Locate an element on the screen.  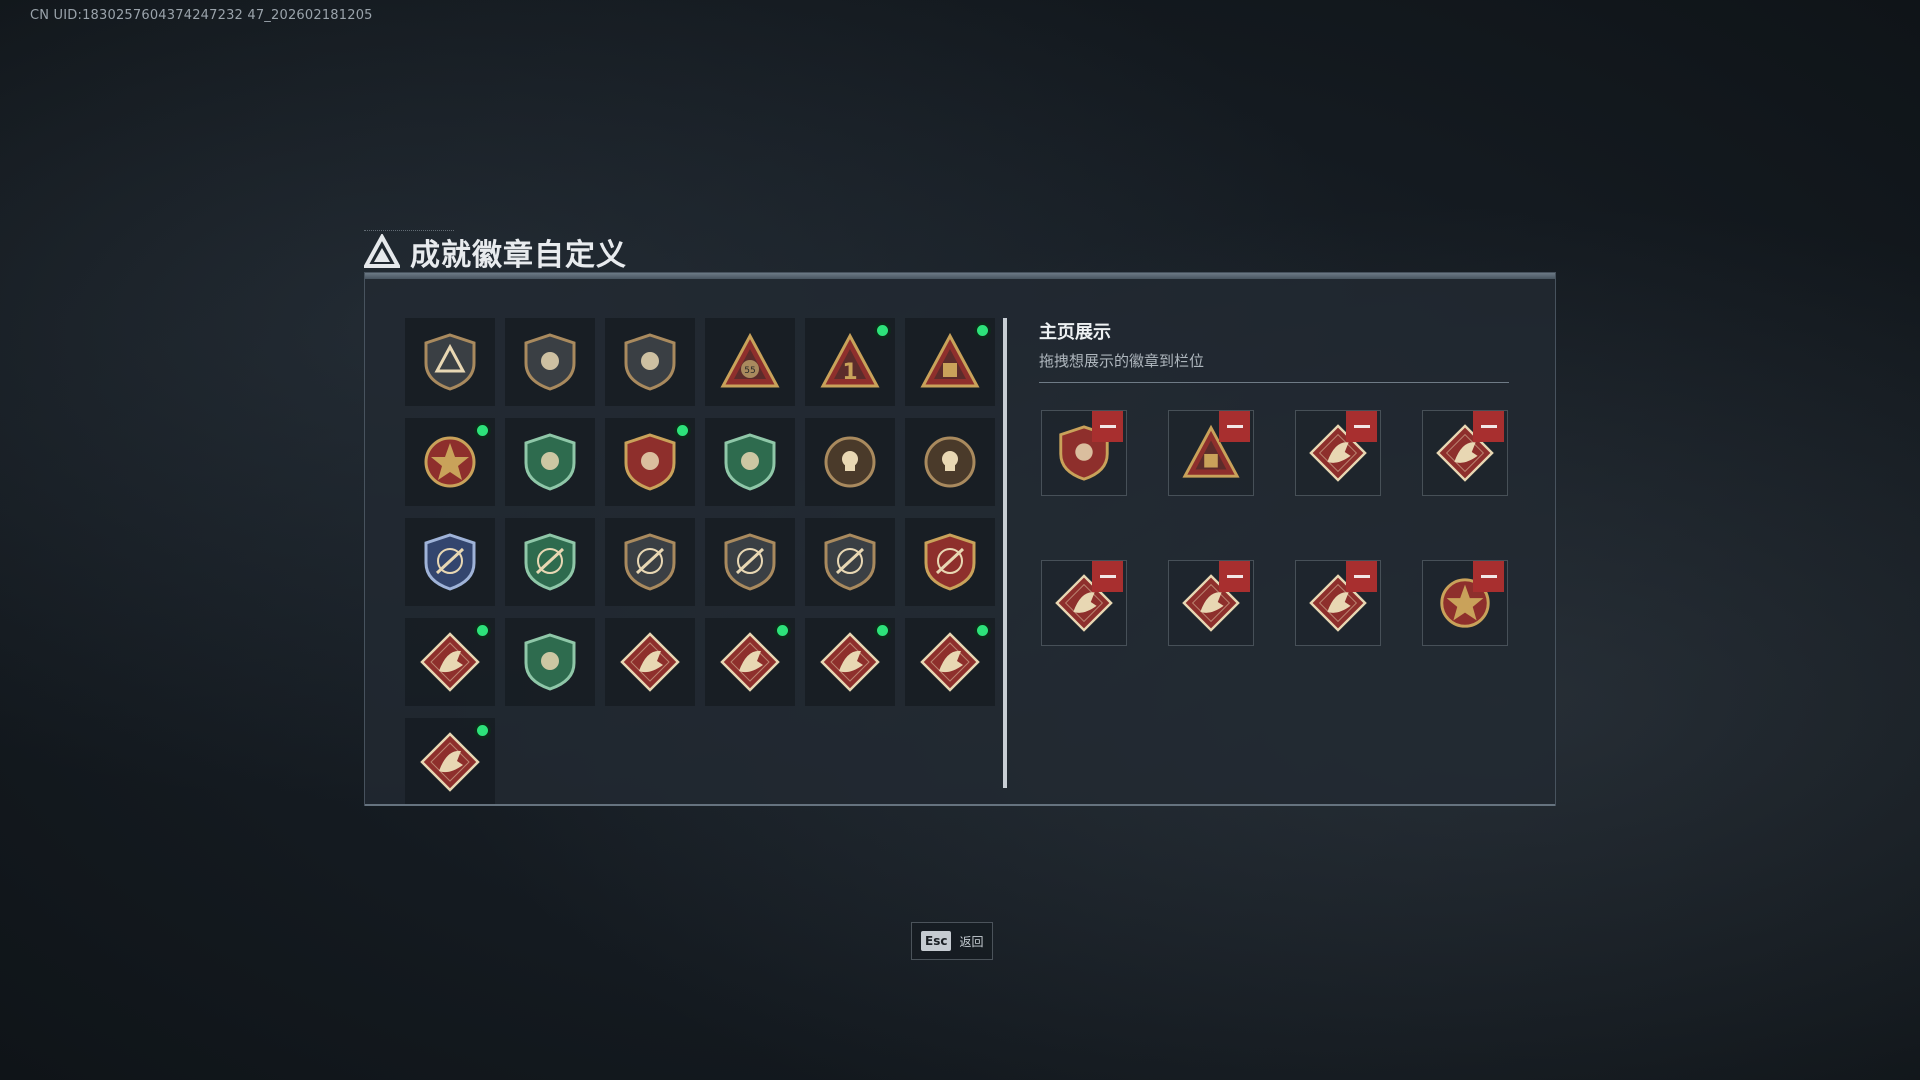
number-one-triangle-badge-icon: 1 is located at coordinates (850, 360).